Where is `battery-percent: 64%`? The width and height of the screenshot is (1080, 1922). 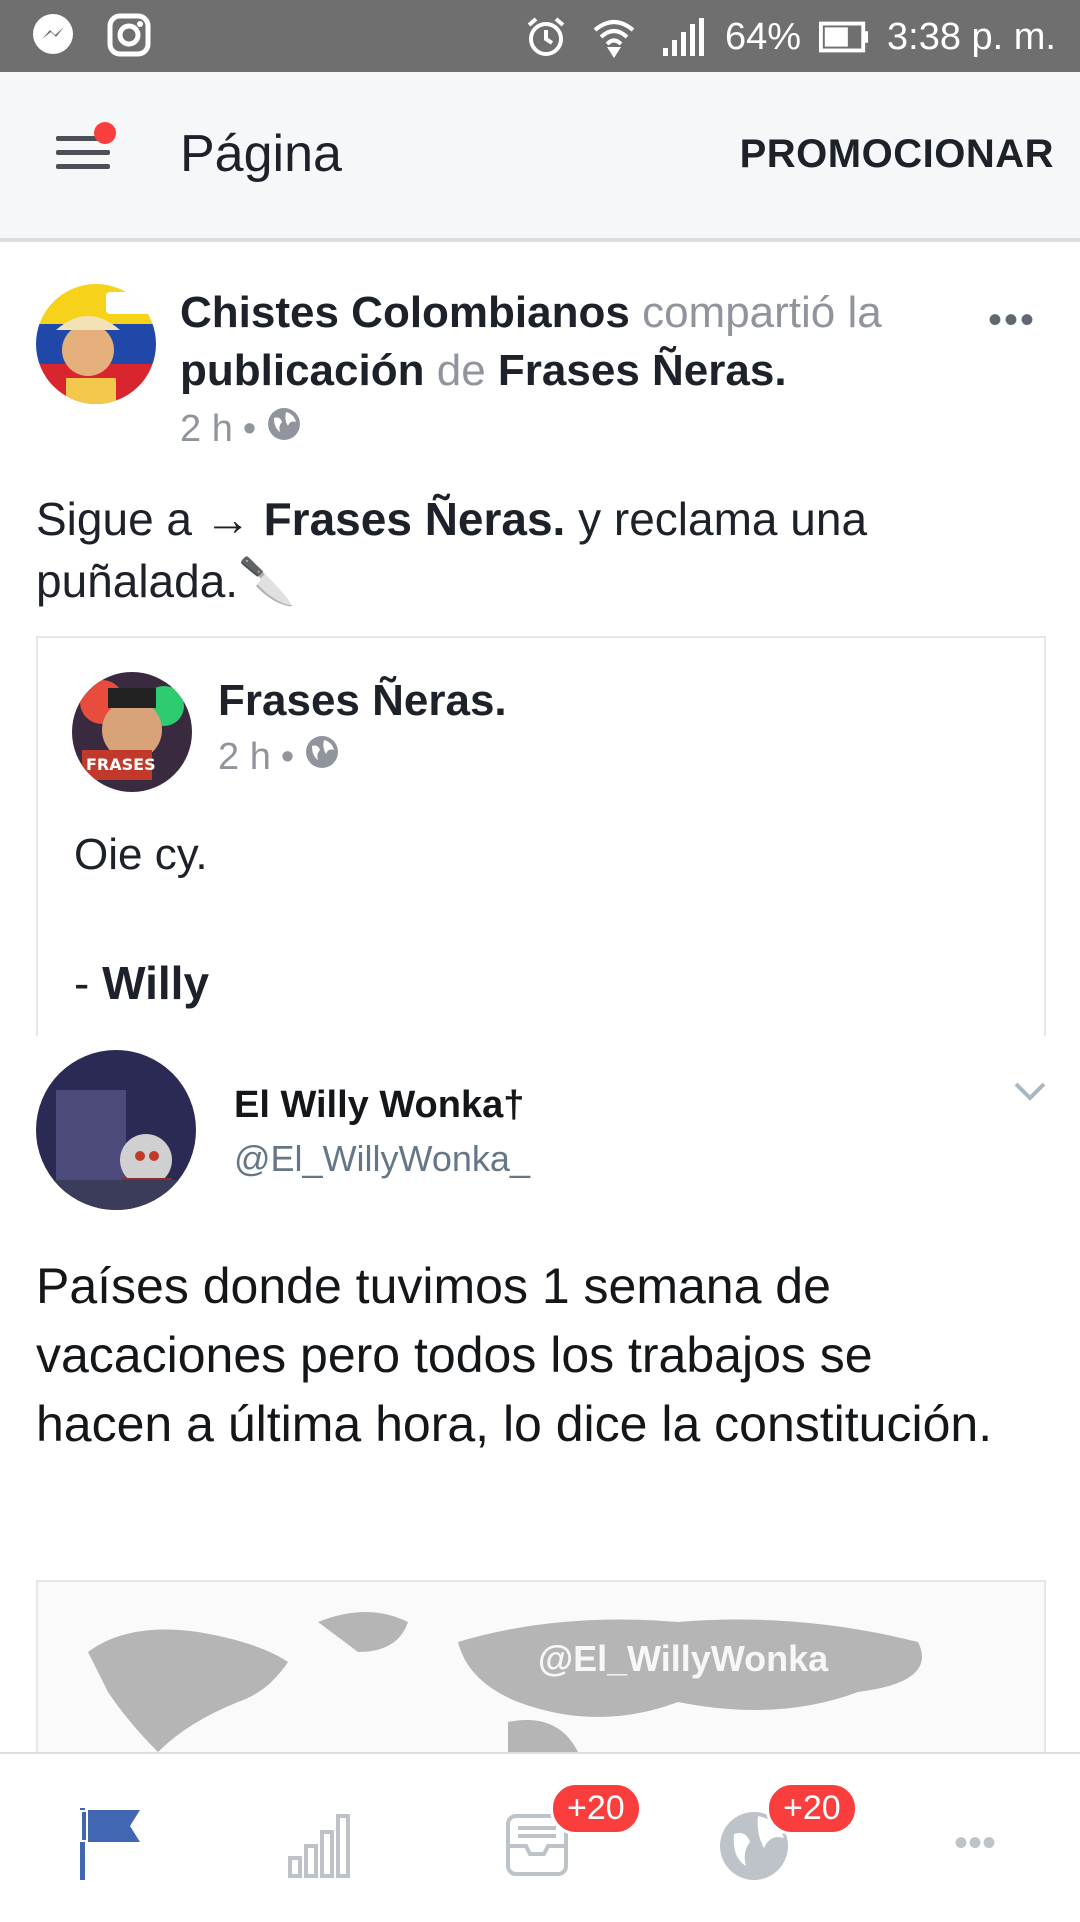
battery-percent: 64% is located at coordinates (763, 36).